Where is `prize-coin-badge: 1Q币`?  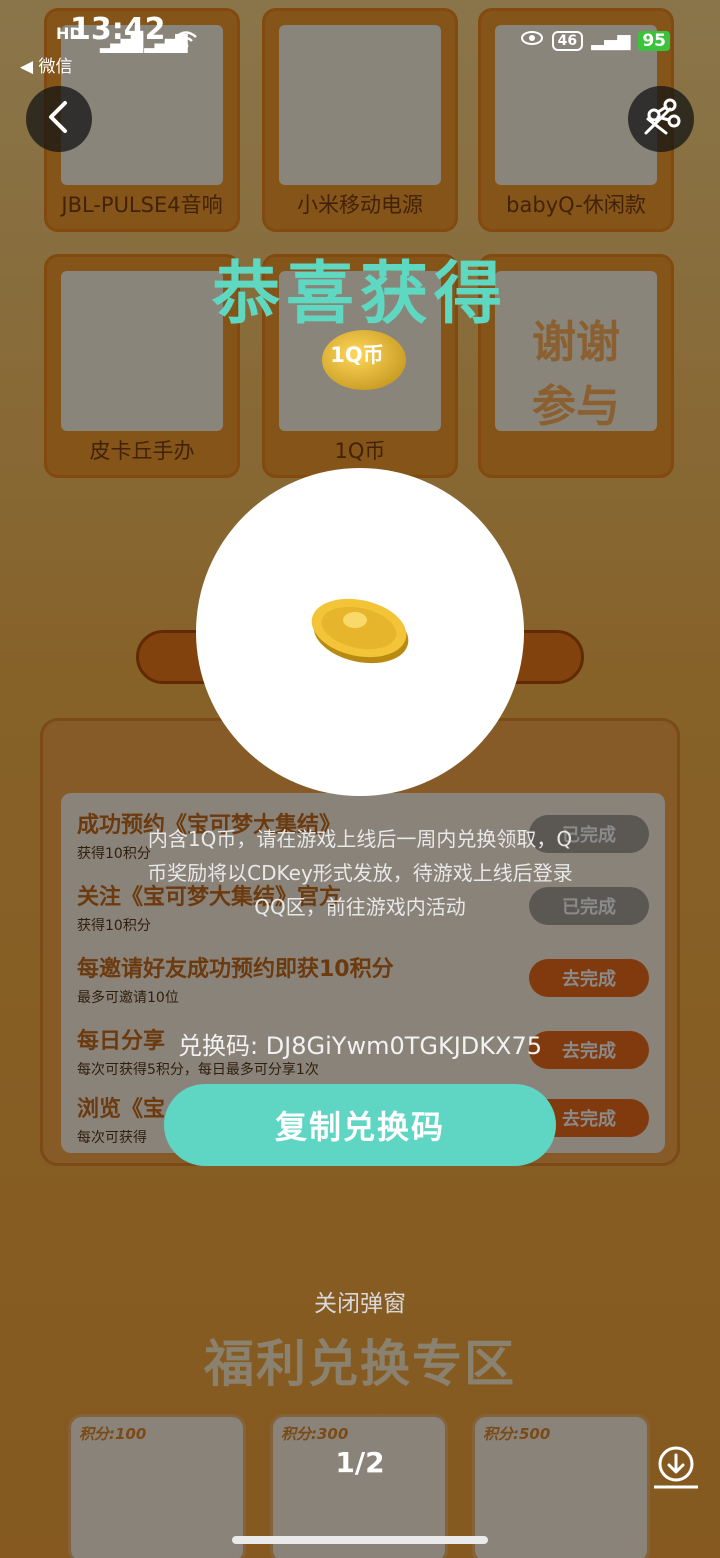
prize-coin-badge: 1Q币 is located at coordinates (364, 360).